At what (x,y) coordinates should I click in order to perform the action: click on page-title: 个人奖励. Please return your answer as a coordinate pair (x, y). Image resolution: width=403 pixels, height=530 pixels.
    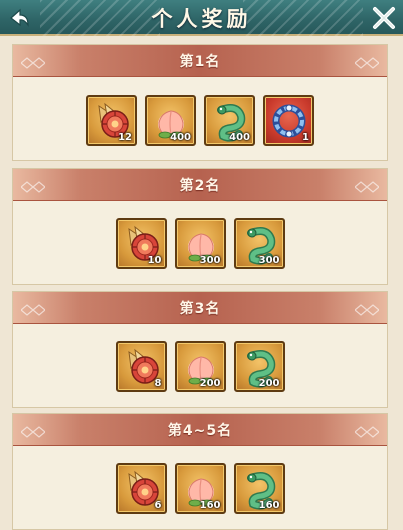
    Looking at the image, I should click on (201, 19).